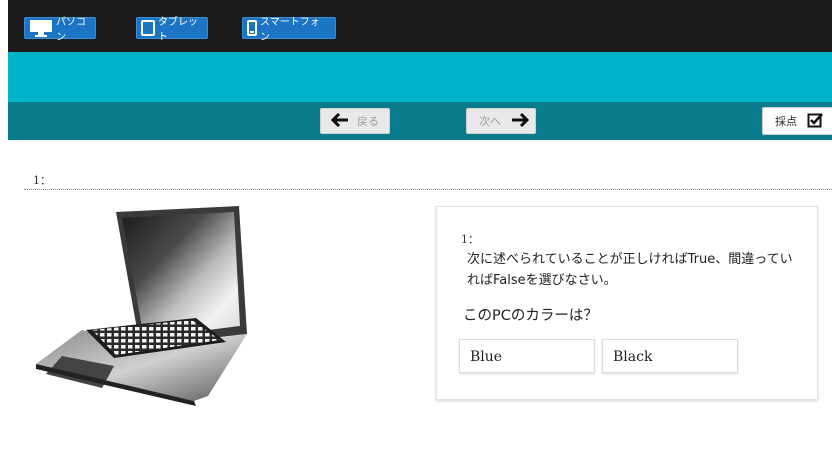  What do you see at coordinates (470, 239) in the screenshot?
I see `card-question-number: 1：` at bounding box center [470, 239].